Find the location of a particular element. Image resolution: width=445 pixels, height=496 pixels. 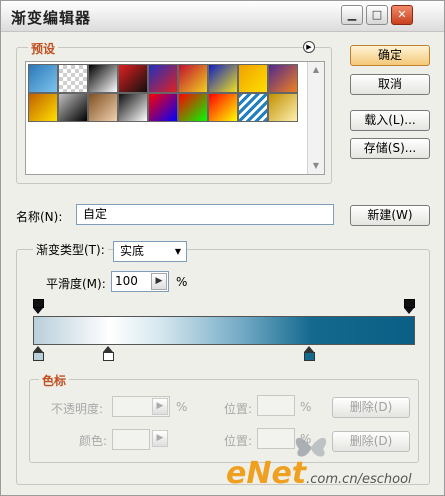

cancel-button: 取消 is located at coordinates (390, 84).